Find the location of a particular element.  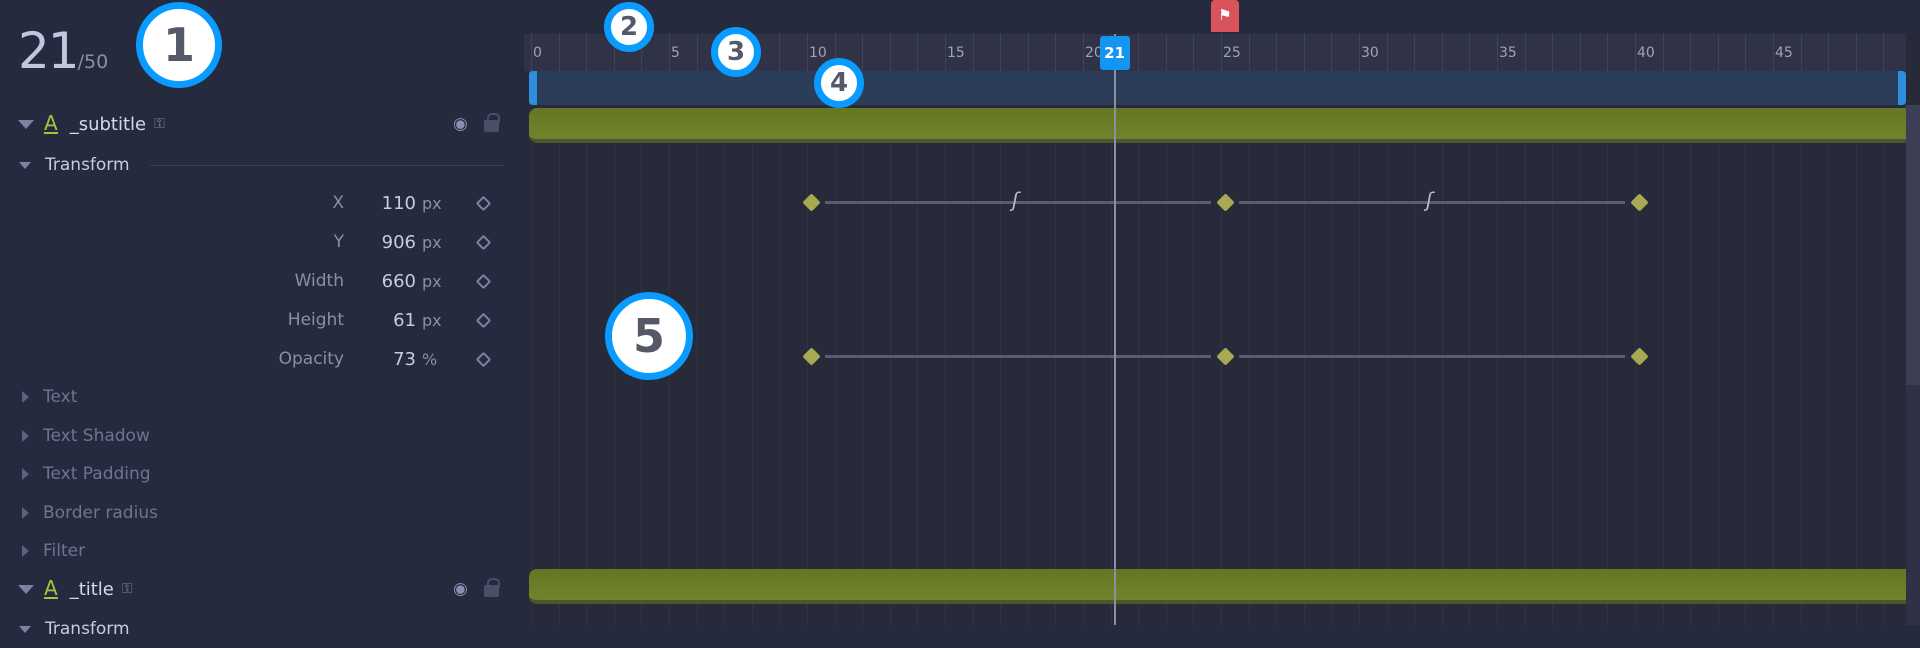

layer-bar-subtitle is located at coordinates (1217, 125).